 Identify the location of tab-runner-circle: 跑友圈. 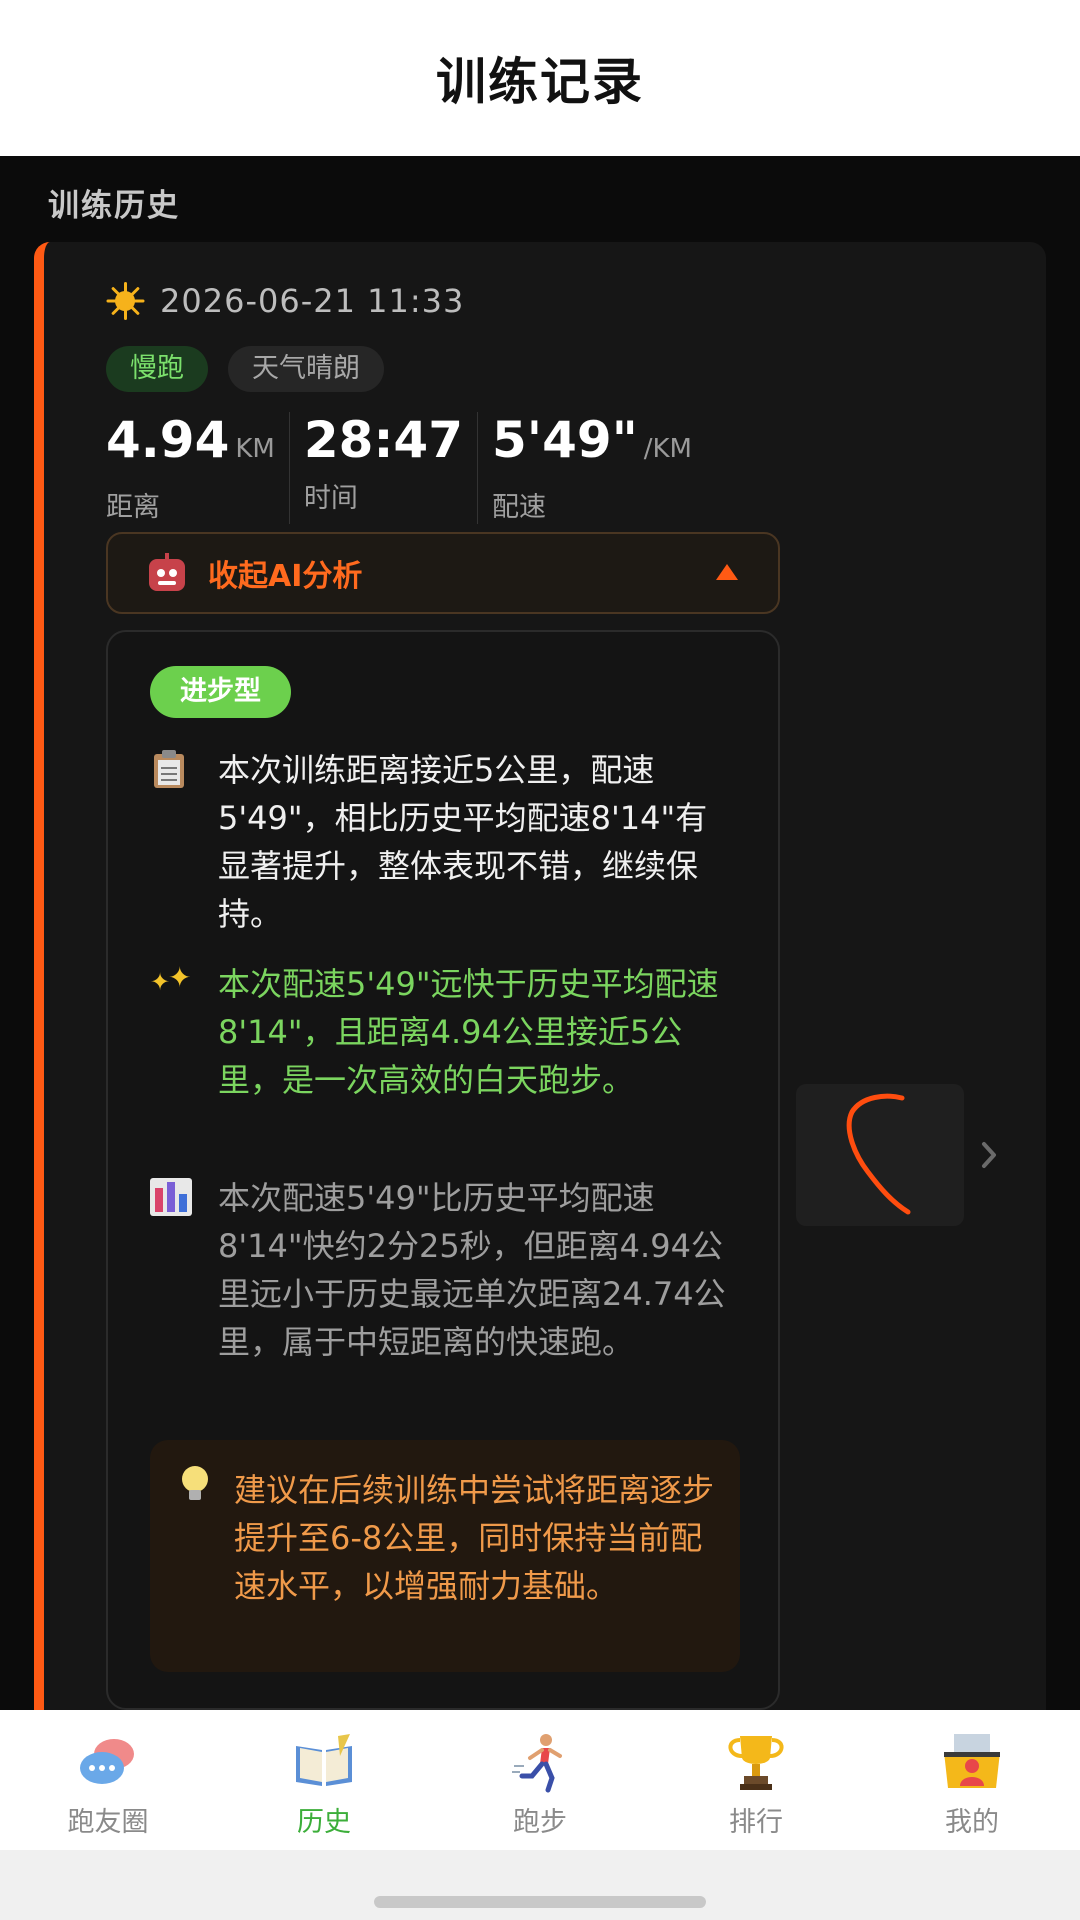
(108, 1780).